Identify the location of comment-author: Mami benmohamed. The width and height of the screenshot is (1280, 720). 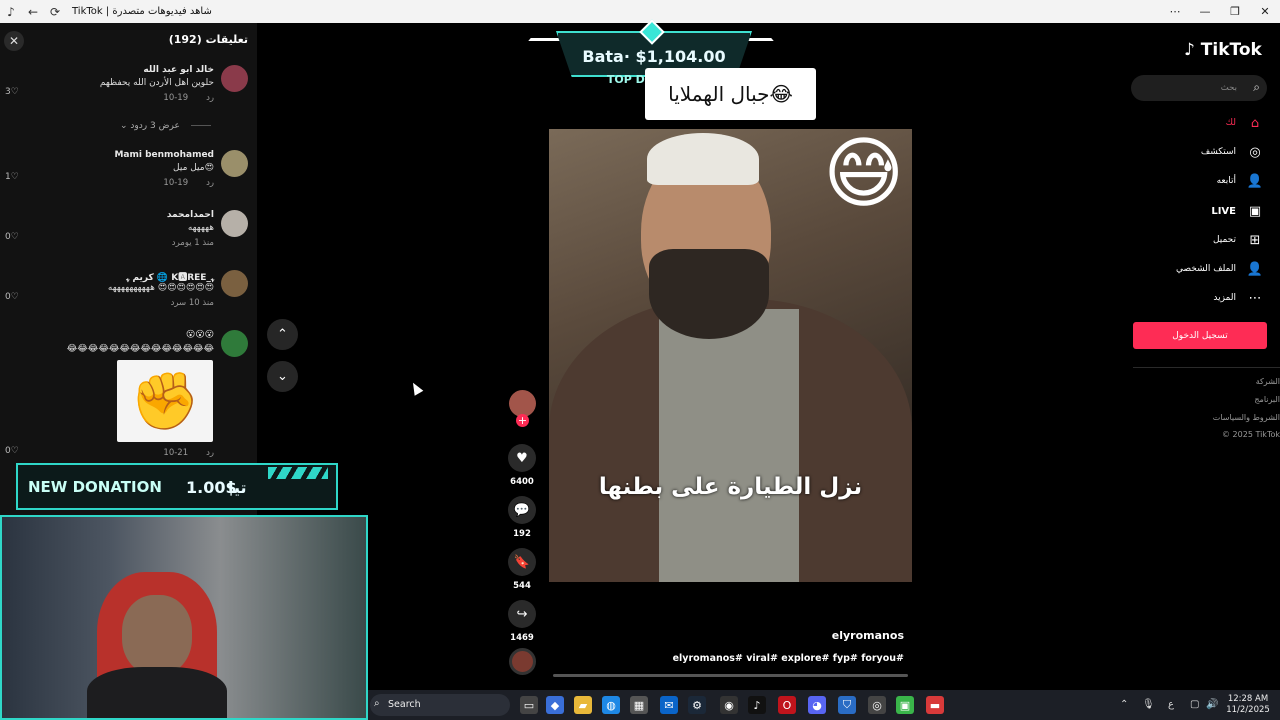
(164, 155).